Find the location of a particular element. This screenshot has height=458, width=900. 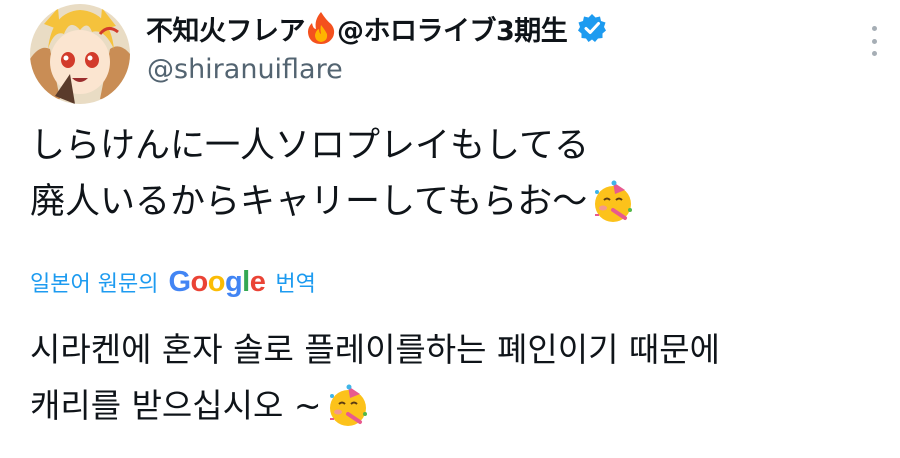

author-display-name: 不知火フレア is located at coordinates (226, 28).